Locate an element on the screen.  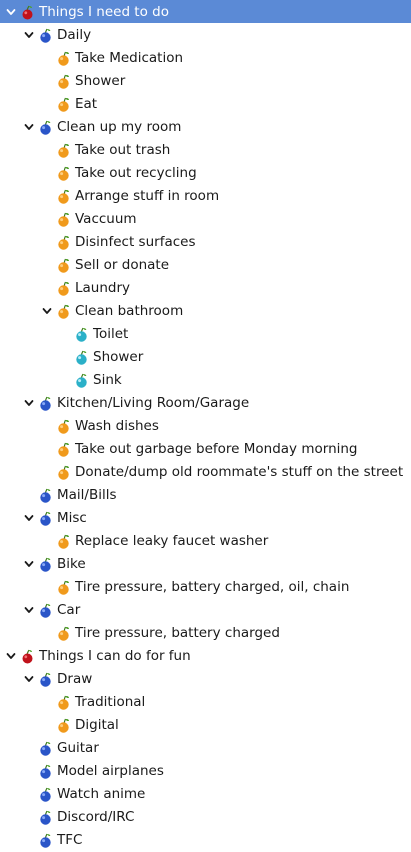
tree-row: Guitar is located at coordinates (205, 747).